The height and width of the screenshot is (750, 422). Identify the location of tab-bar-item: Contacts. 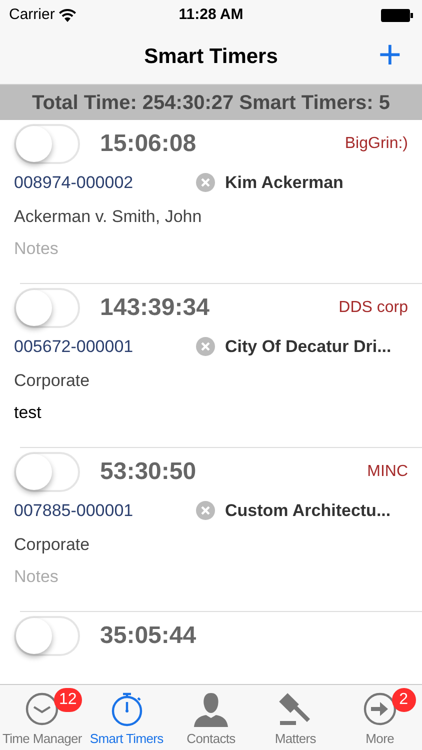
(211, 717).